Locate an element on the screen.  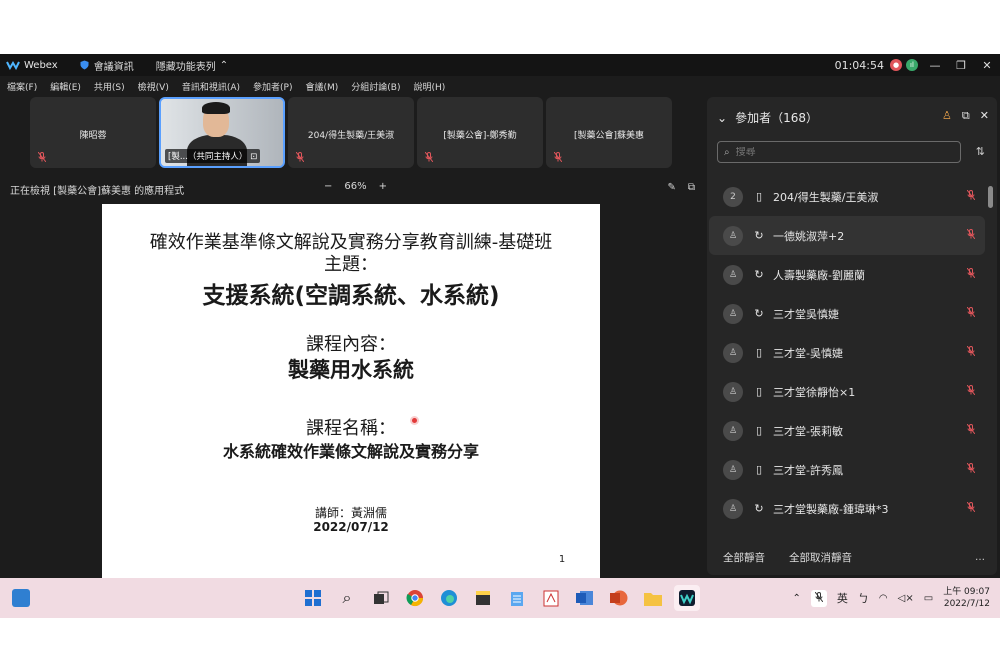
share-view-bar: 正在檢視 [製藥公會]蘇美惠 的應用程式 − 66% + ✎ ⧉ is located at coordinates (352, 189).